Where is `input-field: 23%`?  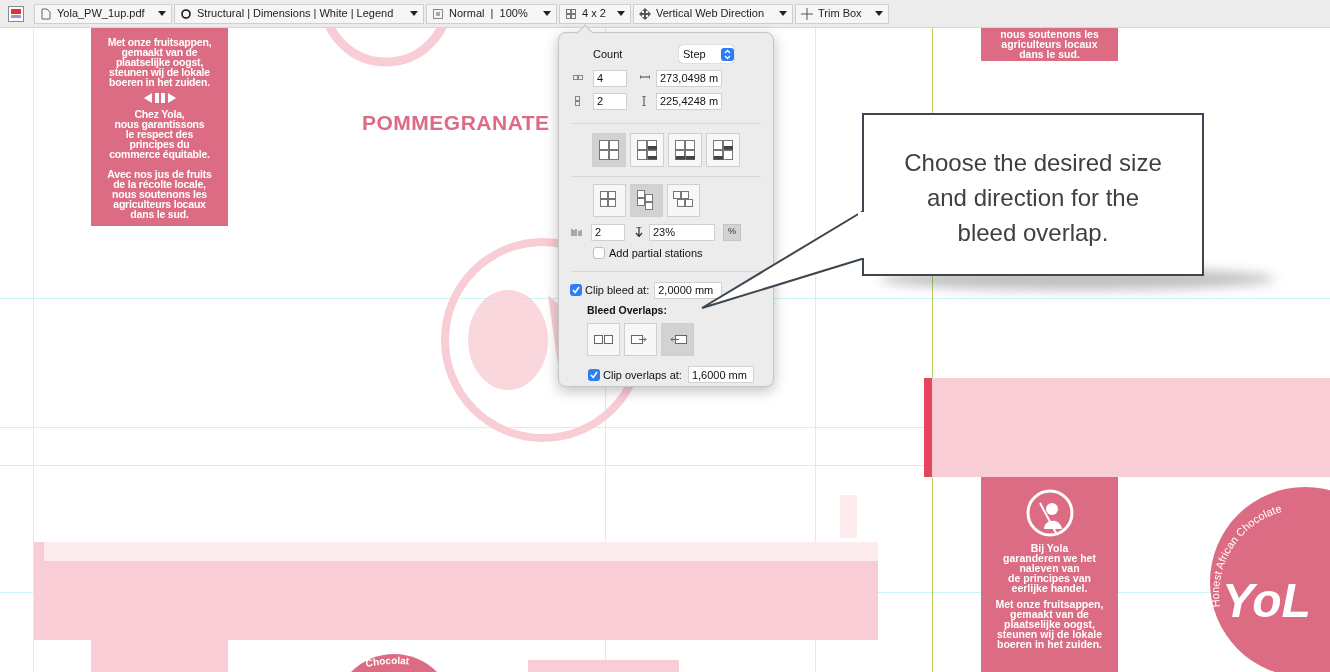 input-field: 23% is located at coordinates (682, 232).